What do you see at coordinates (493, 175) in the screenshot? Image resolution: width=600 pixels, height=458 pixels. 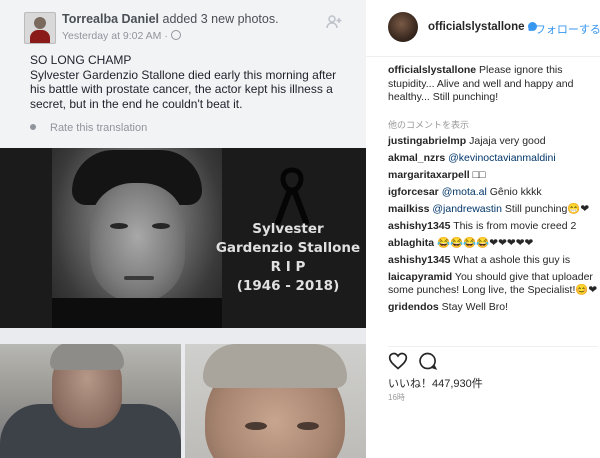 I see `comment-item: margaritaxarpell □□` at bounding box center [493, 175].